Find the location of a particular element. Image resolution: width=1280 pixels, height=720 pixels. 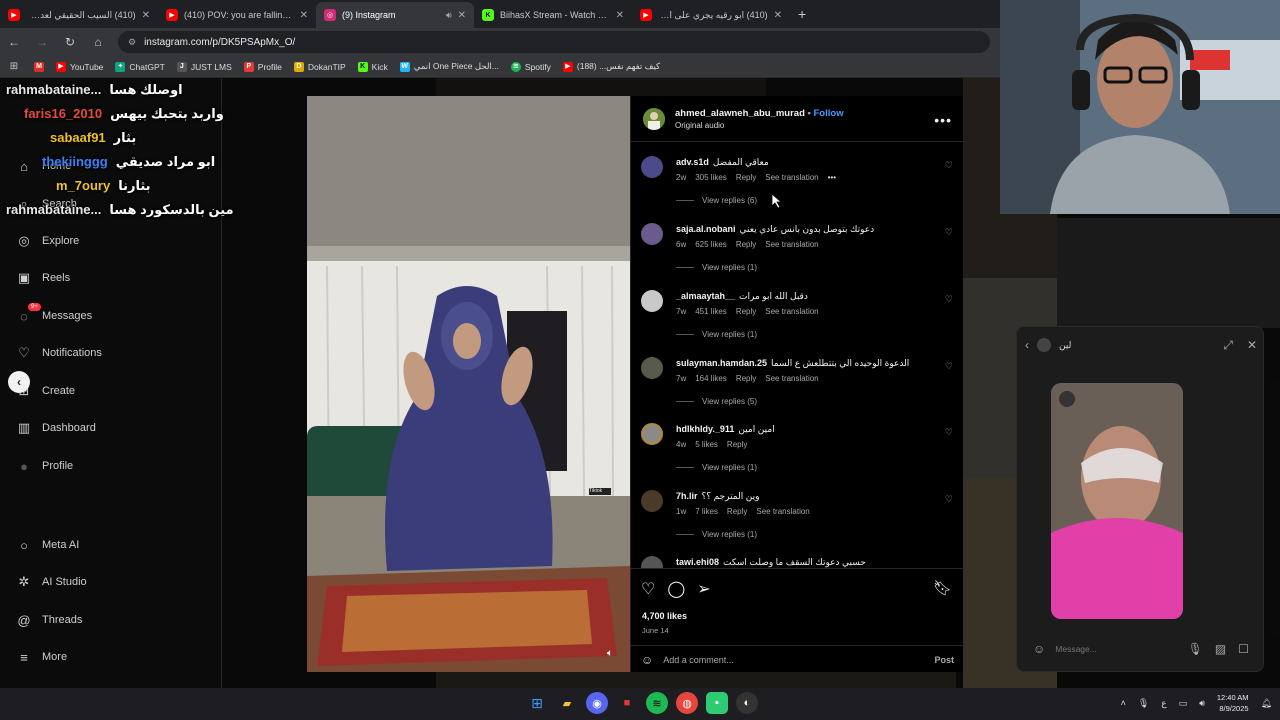

browser-tab: ▶ (410) POV: you are falling in love ✕ is located at coordinates (237, 15).